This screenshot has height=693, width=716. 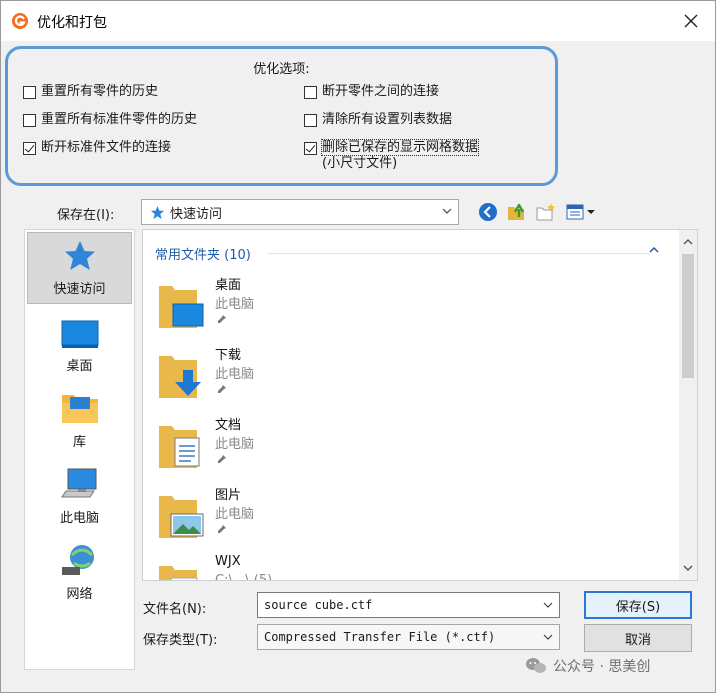 What do you see at coordinates (360, 163) in the screenshot?
I see `option-sublabel: (小尺寸文件)` at bounding box center [360, 163].